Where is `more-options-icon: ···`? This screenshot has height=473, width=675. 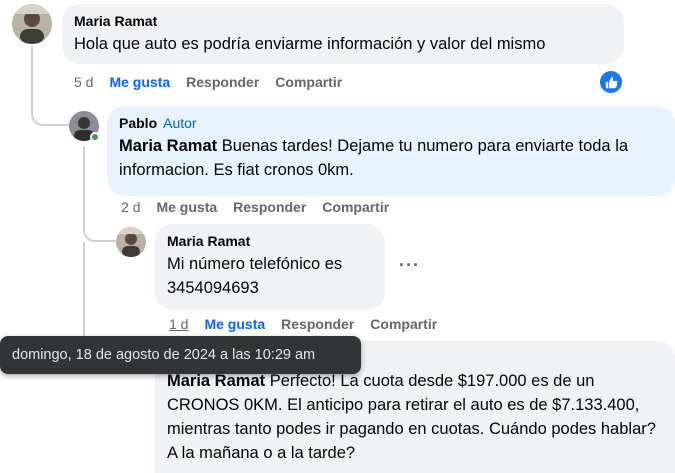
more-options-icon: ··· is located at coordinates (409, 265).